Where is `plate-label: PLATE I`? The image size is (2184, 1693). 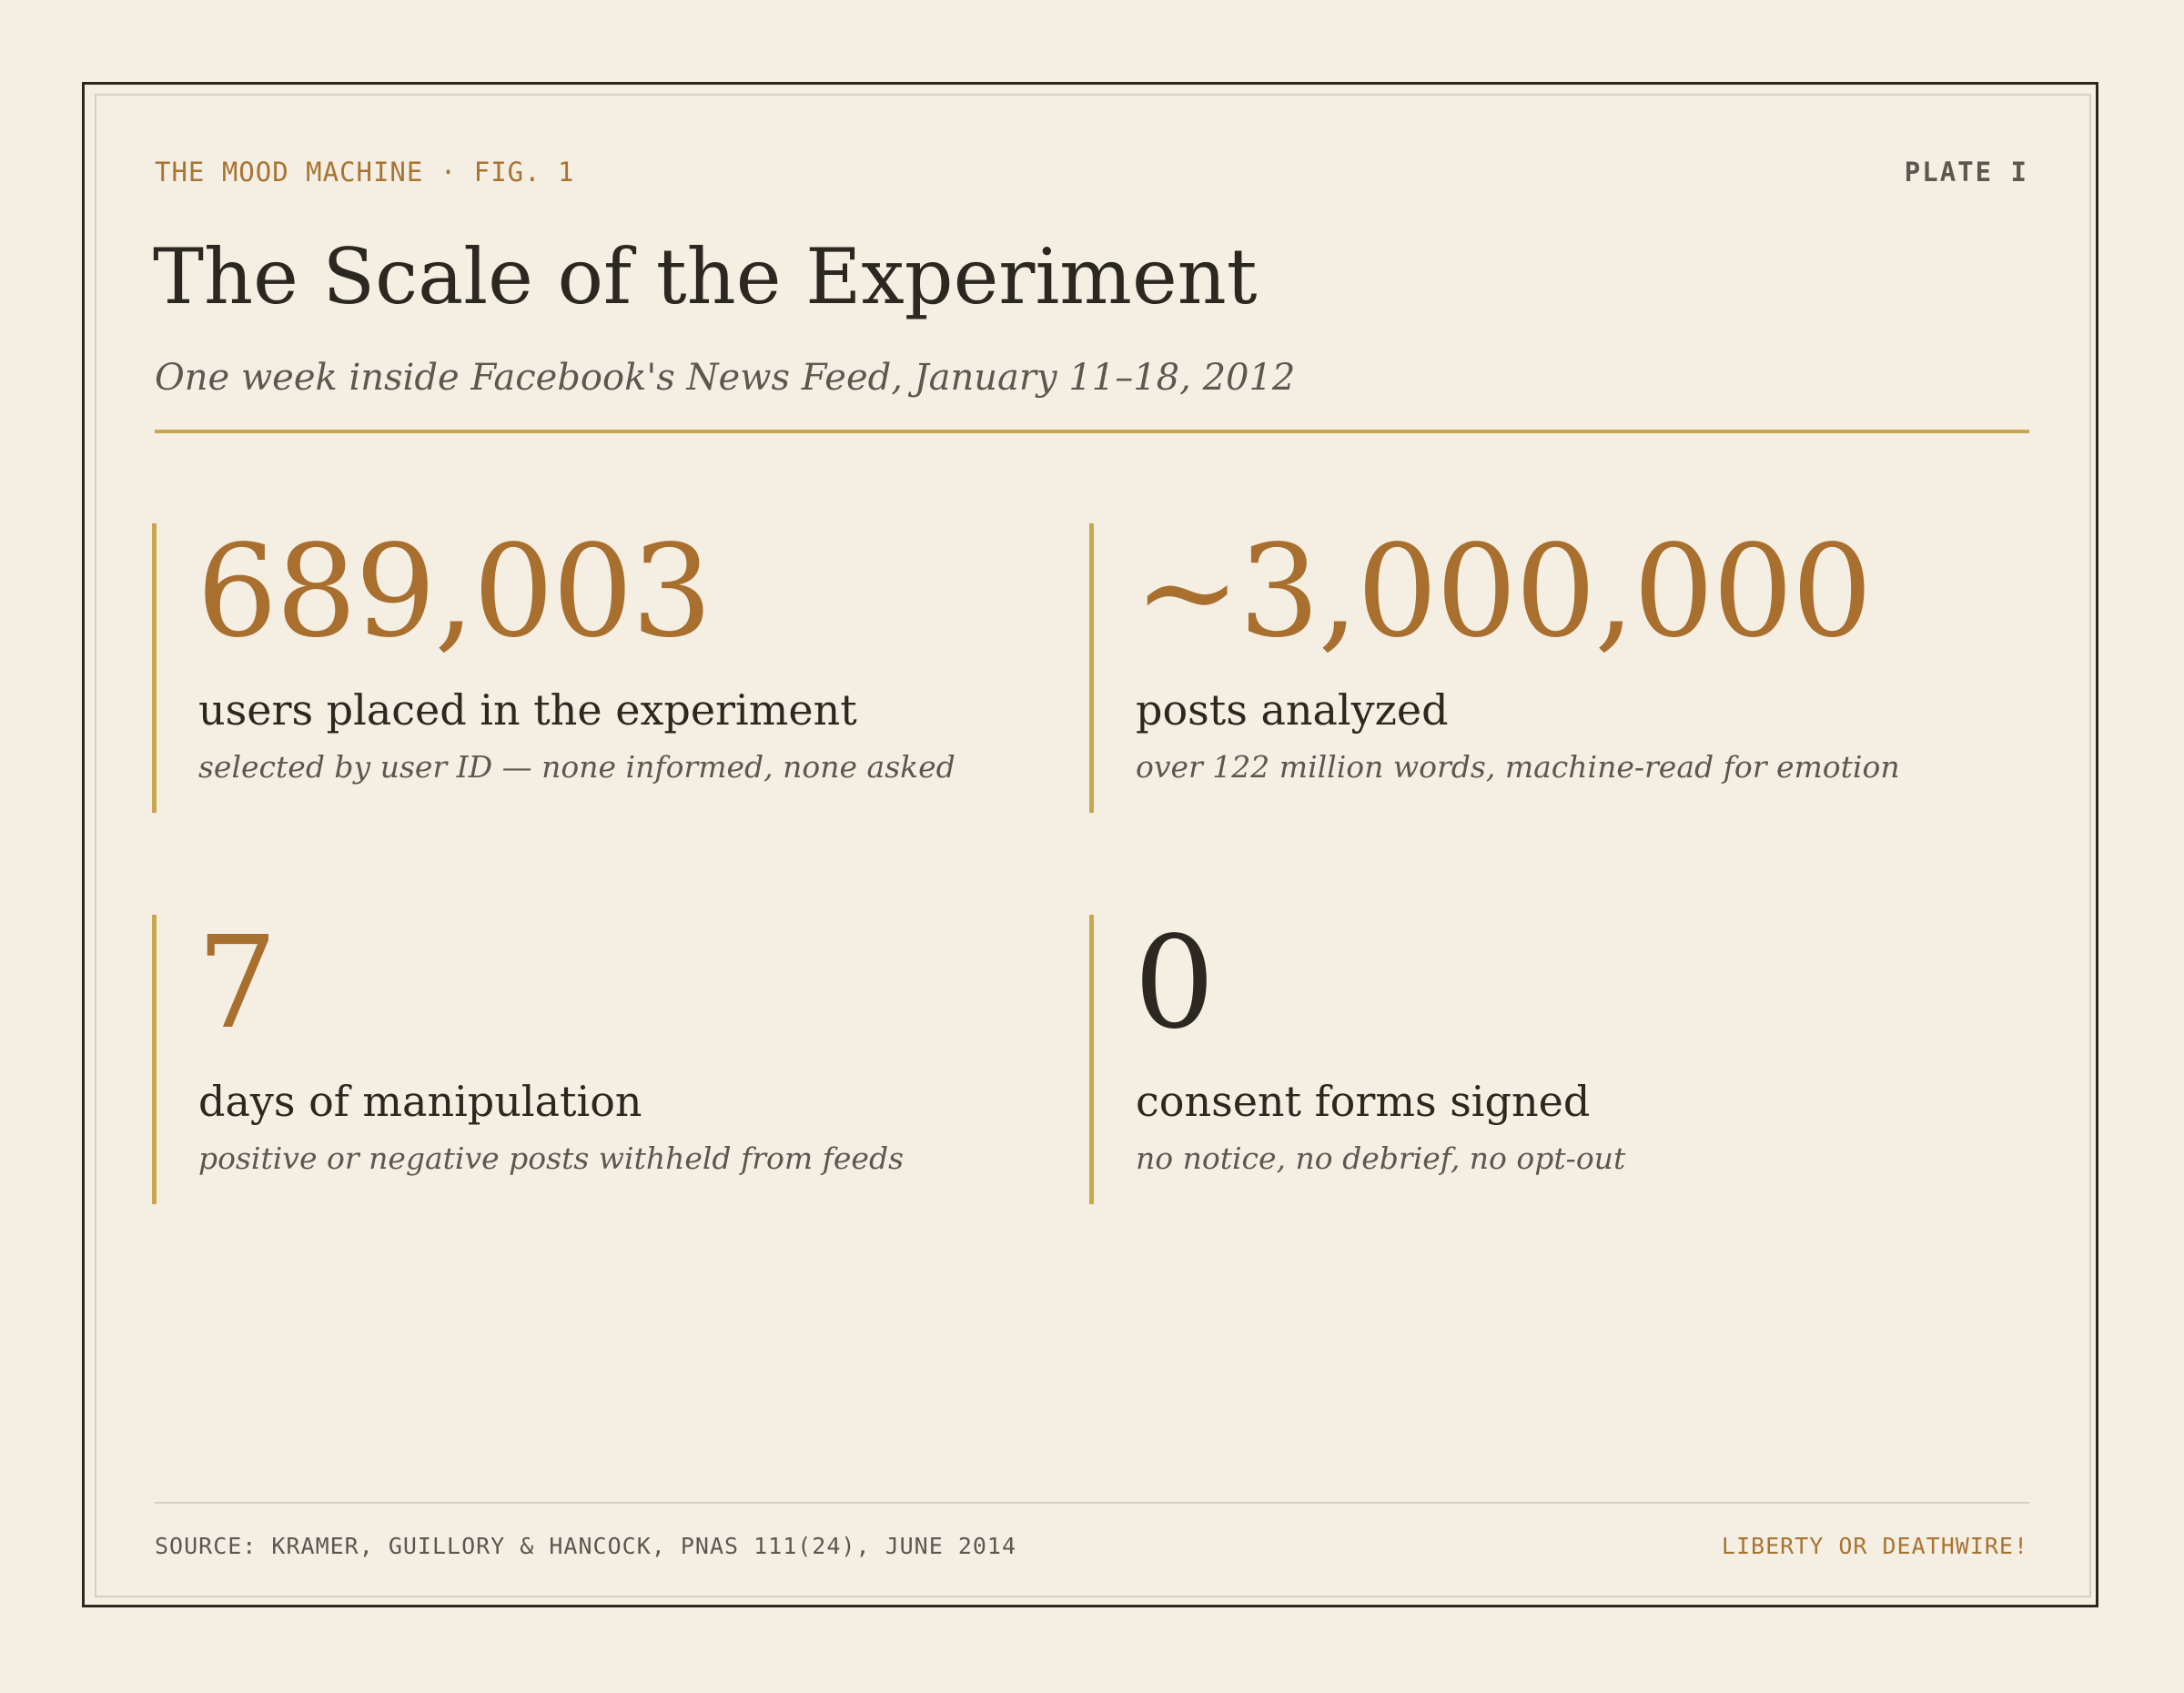
plate-label: PLATE I is located at coordinates (1966, 172).